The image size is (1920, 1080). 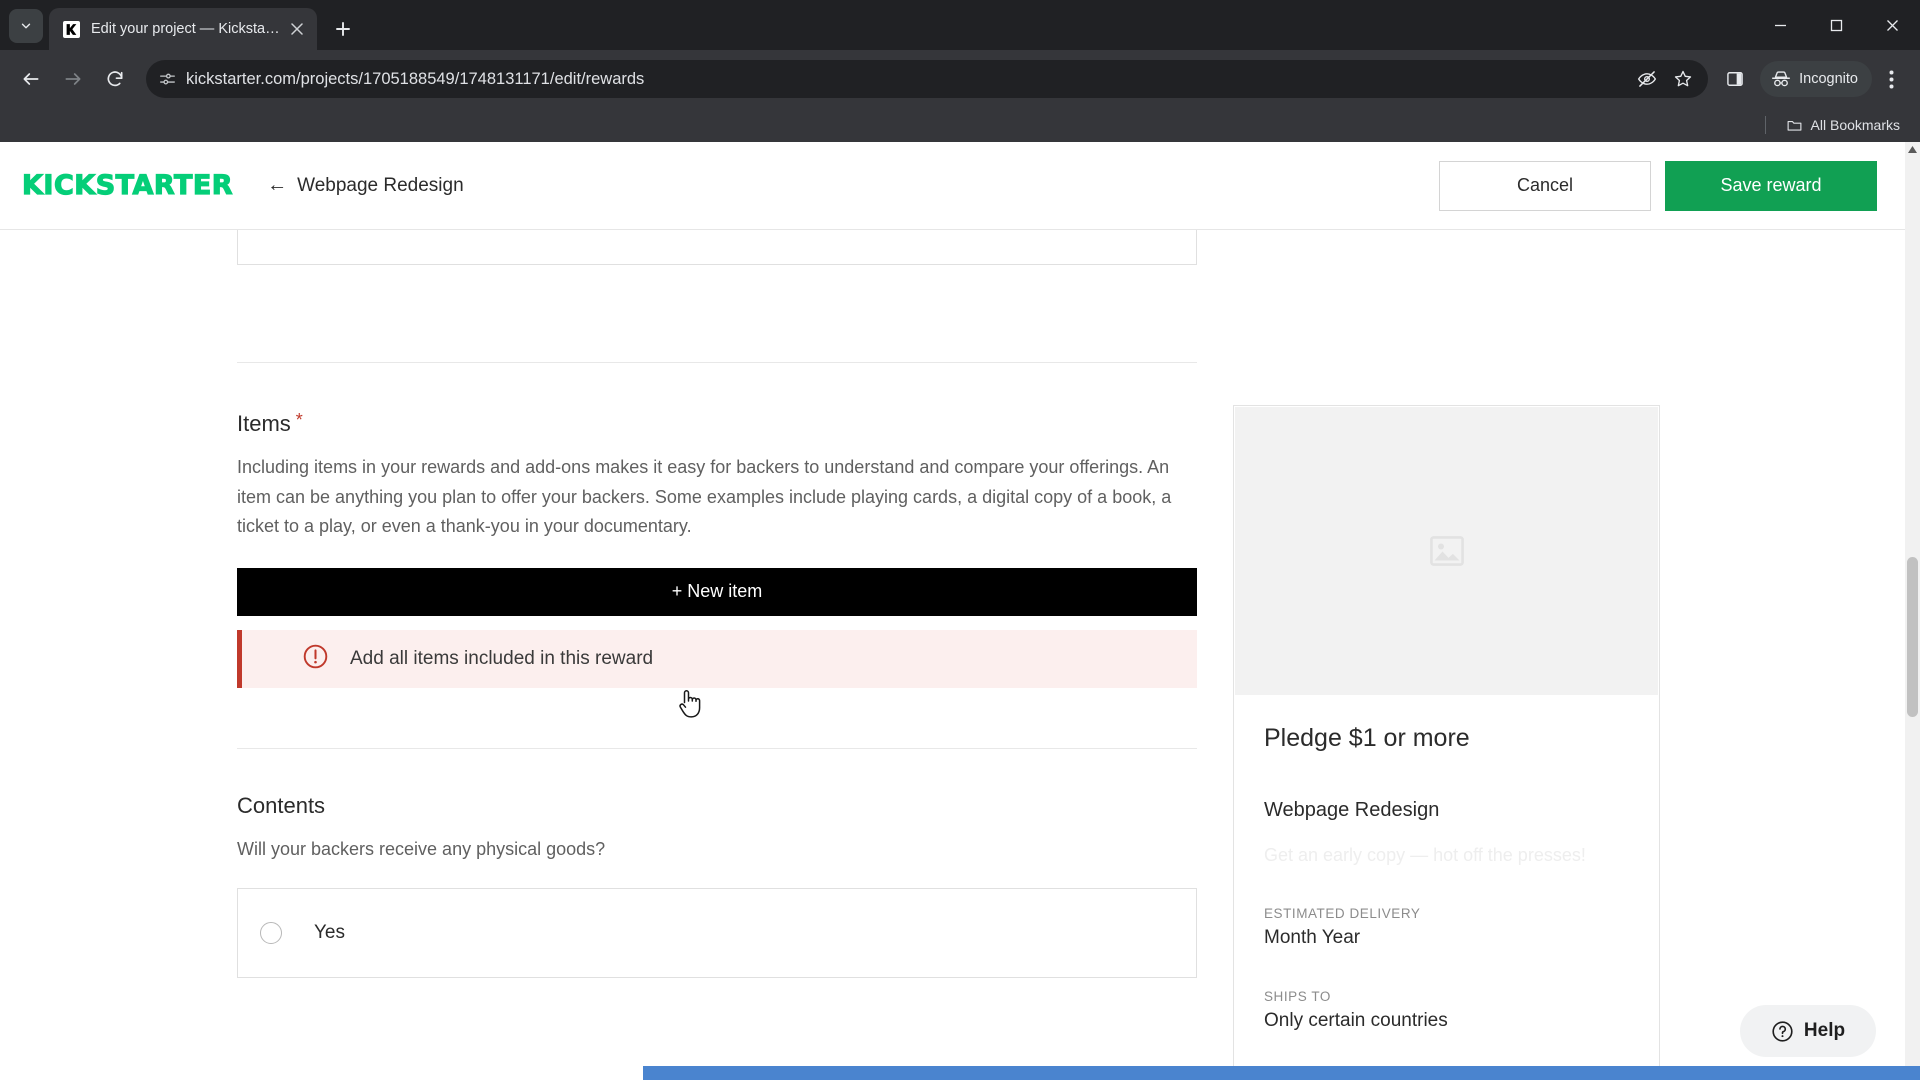 I want to click on tab-search-button, so click(x=26, y=26).